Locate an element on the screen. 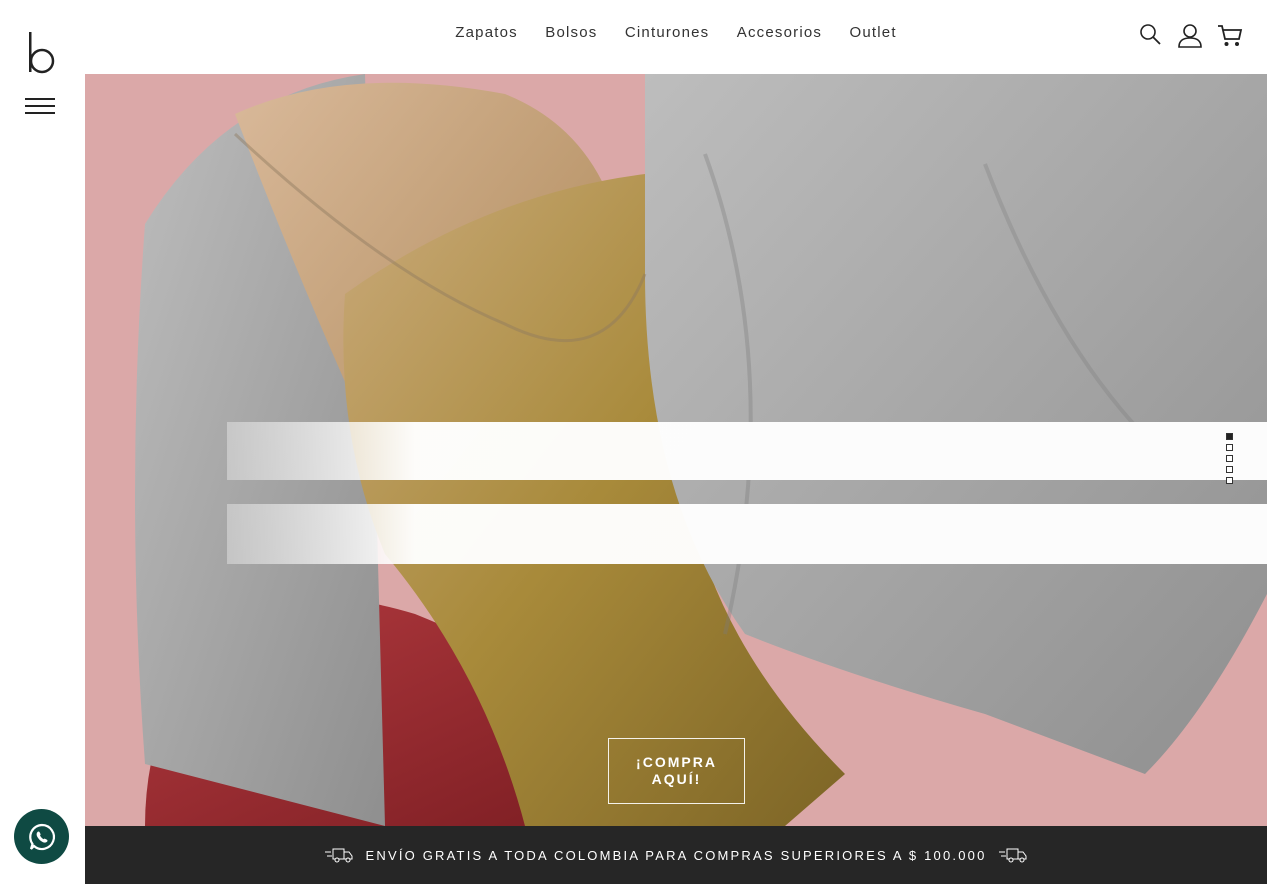 This screenshot has width=1284, height=884. nav-item-outlet: Outlet is located at coordinates (873, 32).